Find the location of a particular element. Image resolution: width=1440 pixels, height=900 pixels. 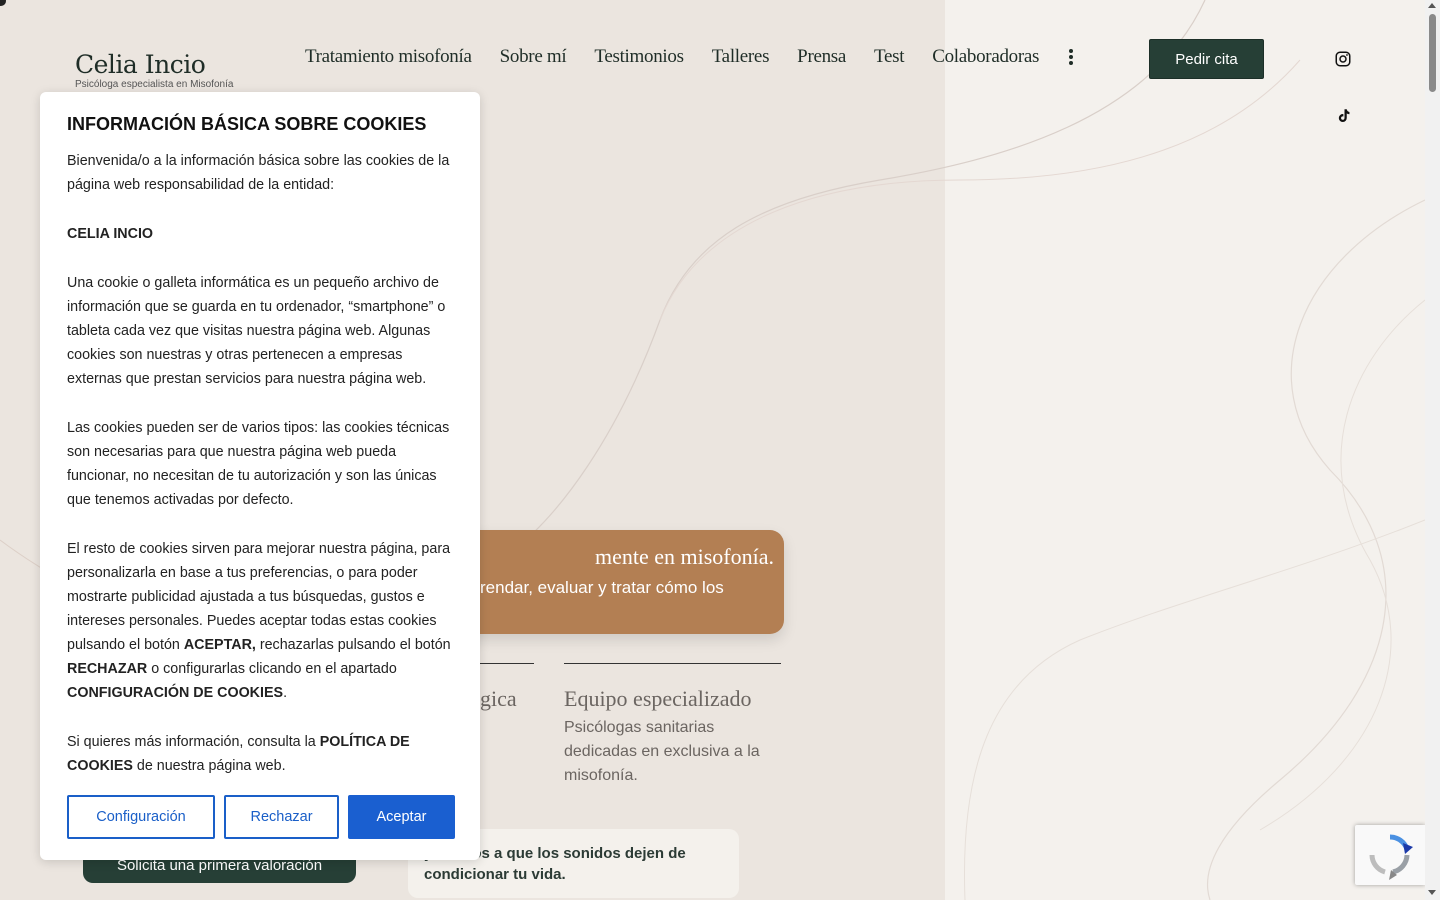

nav-tratamiento: Tratamiento misofonía is located at coordinates (388, 57).